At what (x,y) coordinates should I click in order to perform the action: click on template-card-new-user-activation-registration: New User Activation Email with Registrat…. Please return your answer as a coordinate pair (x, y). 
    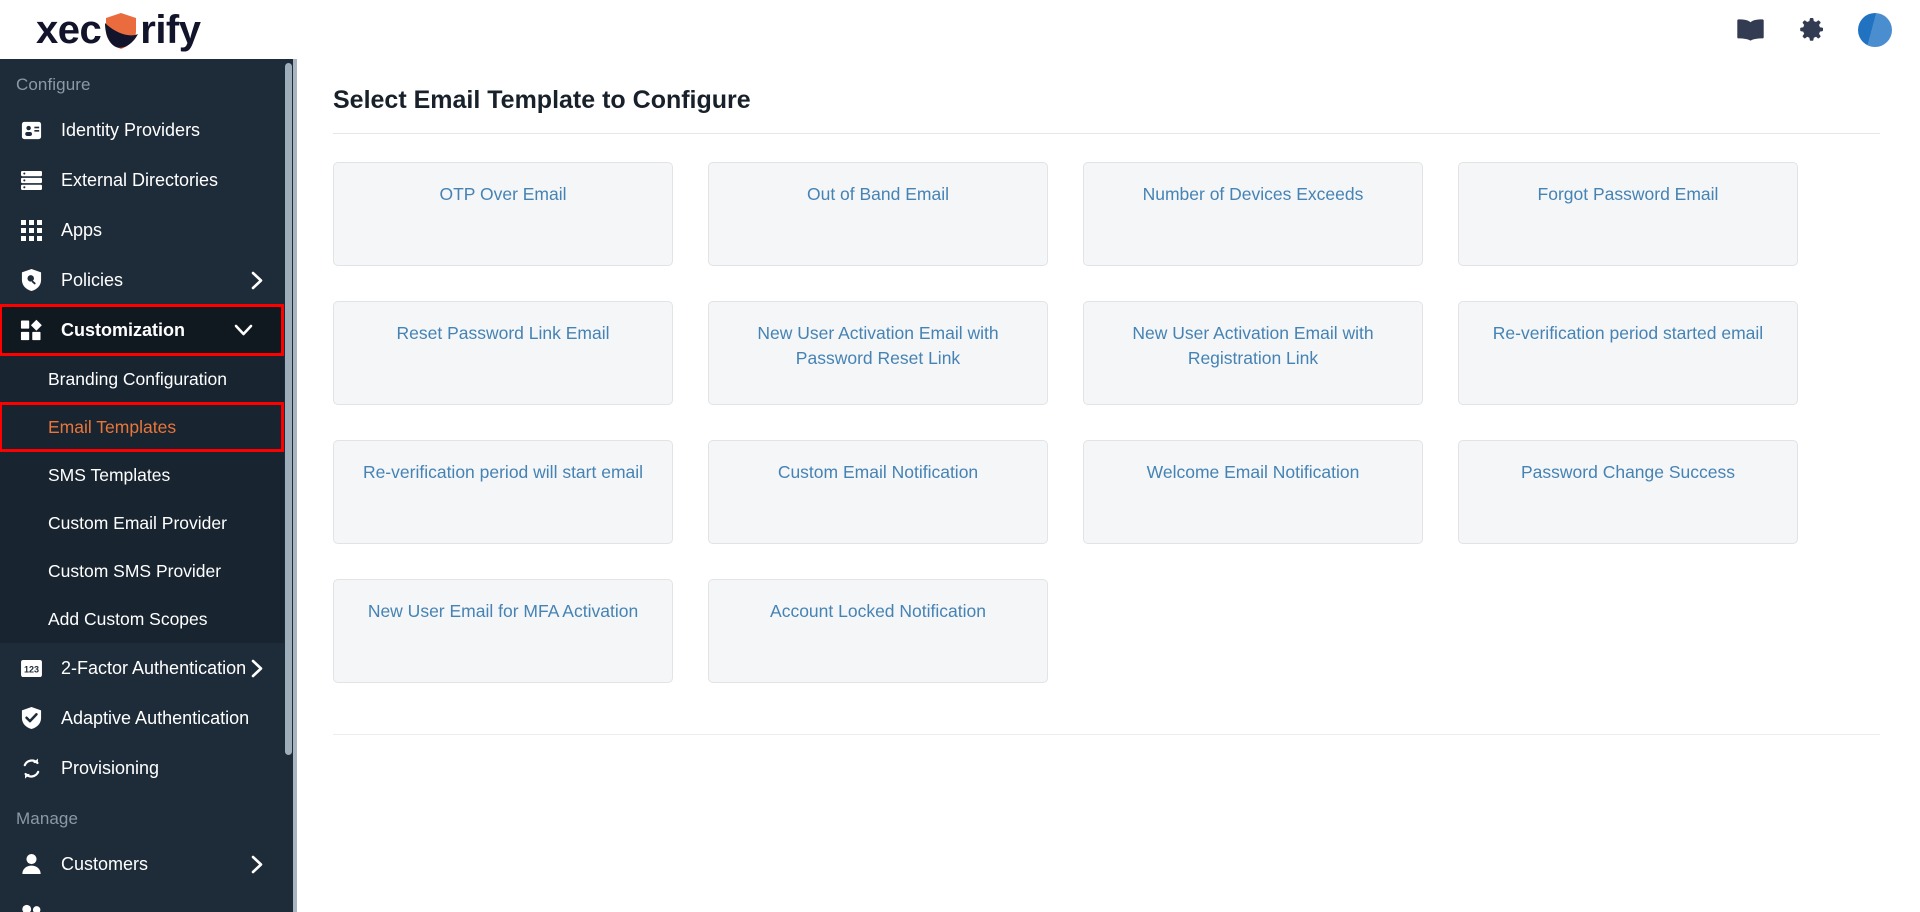
    Looking at the image, I should click on (1253, 353).